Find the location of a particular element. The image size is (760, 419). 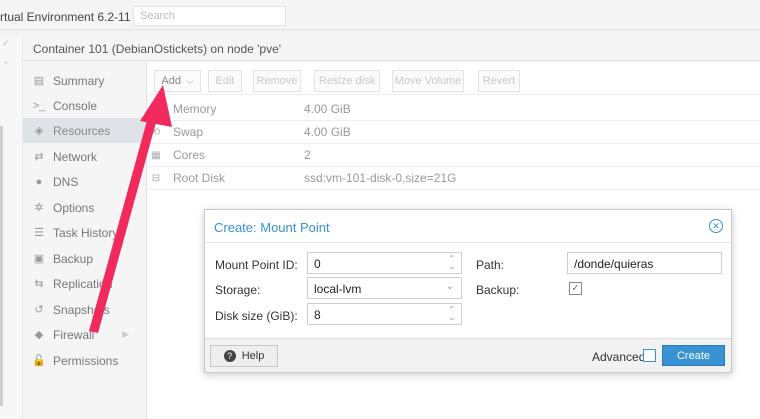

sidebar-item-label: Console is located at coordinates (75, 105).